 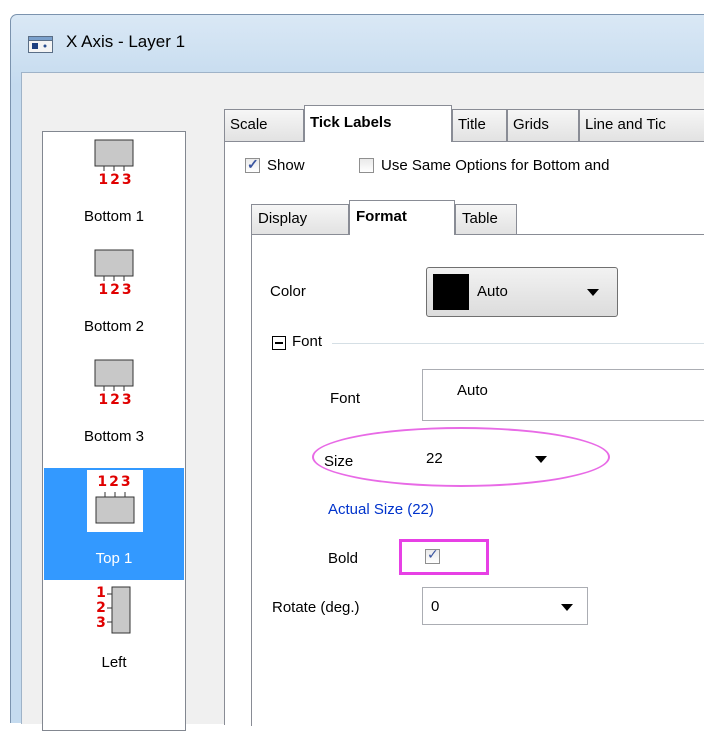 I want to click on color-label: Color, so click(x=288, y=291).